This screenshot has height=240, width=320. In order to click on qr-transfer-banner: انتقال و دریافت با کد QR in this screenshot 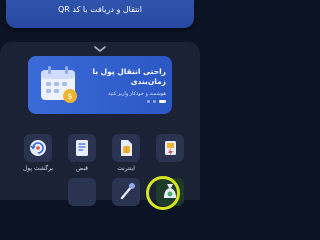, I will do `click(100, 14)`.